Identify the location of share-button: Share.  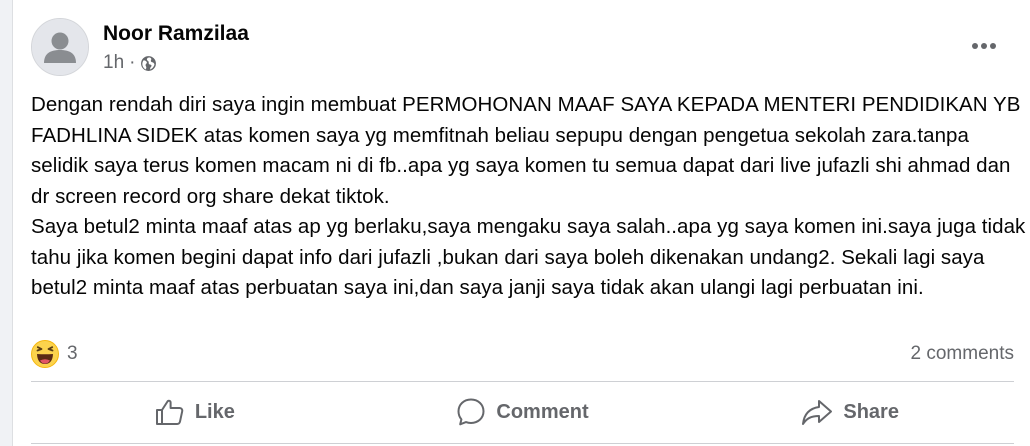
(850, 412).